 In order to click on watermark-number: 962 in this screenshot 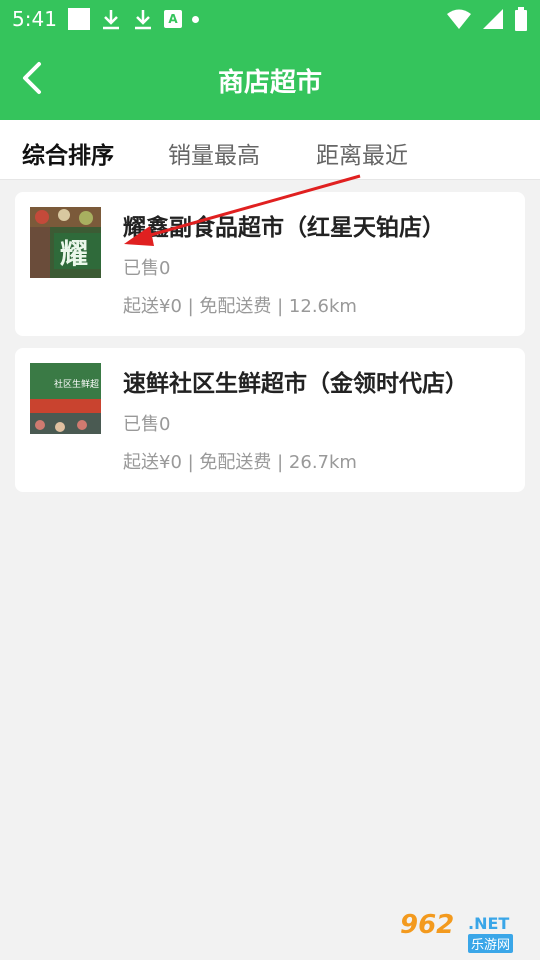, I will do `click(427, 925)`.